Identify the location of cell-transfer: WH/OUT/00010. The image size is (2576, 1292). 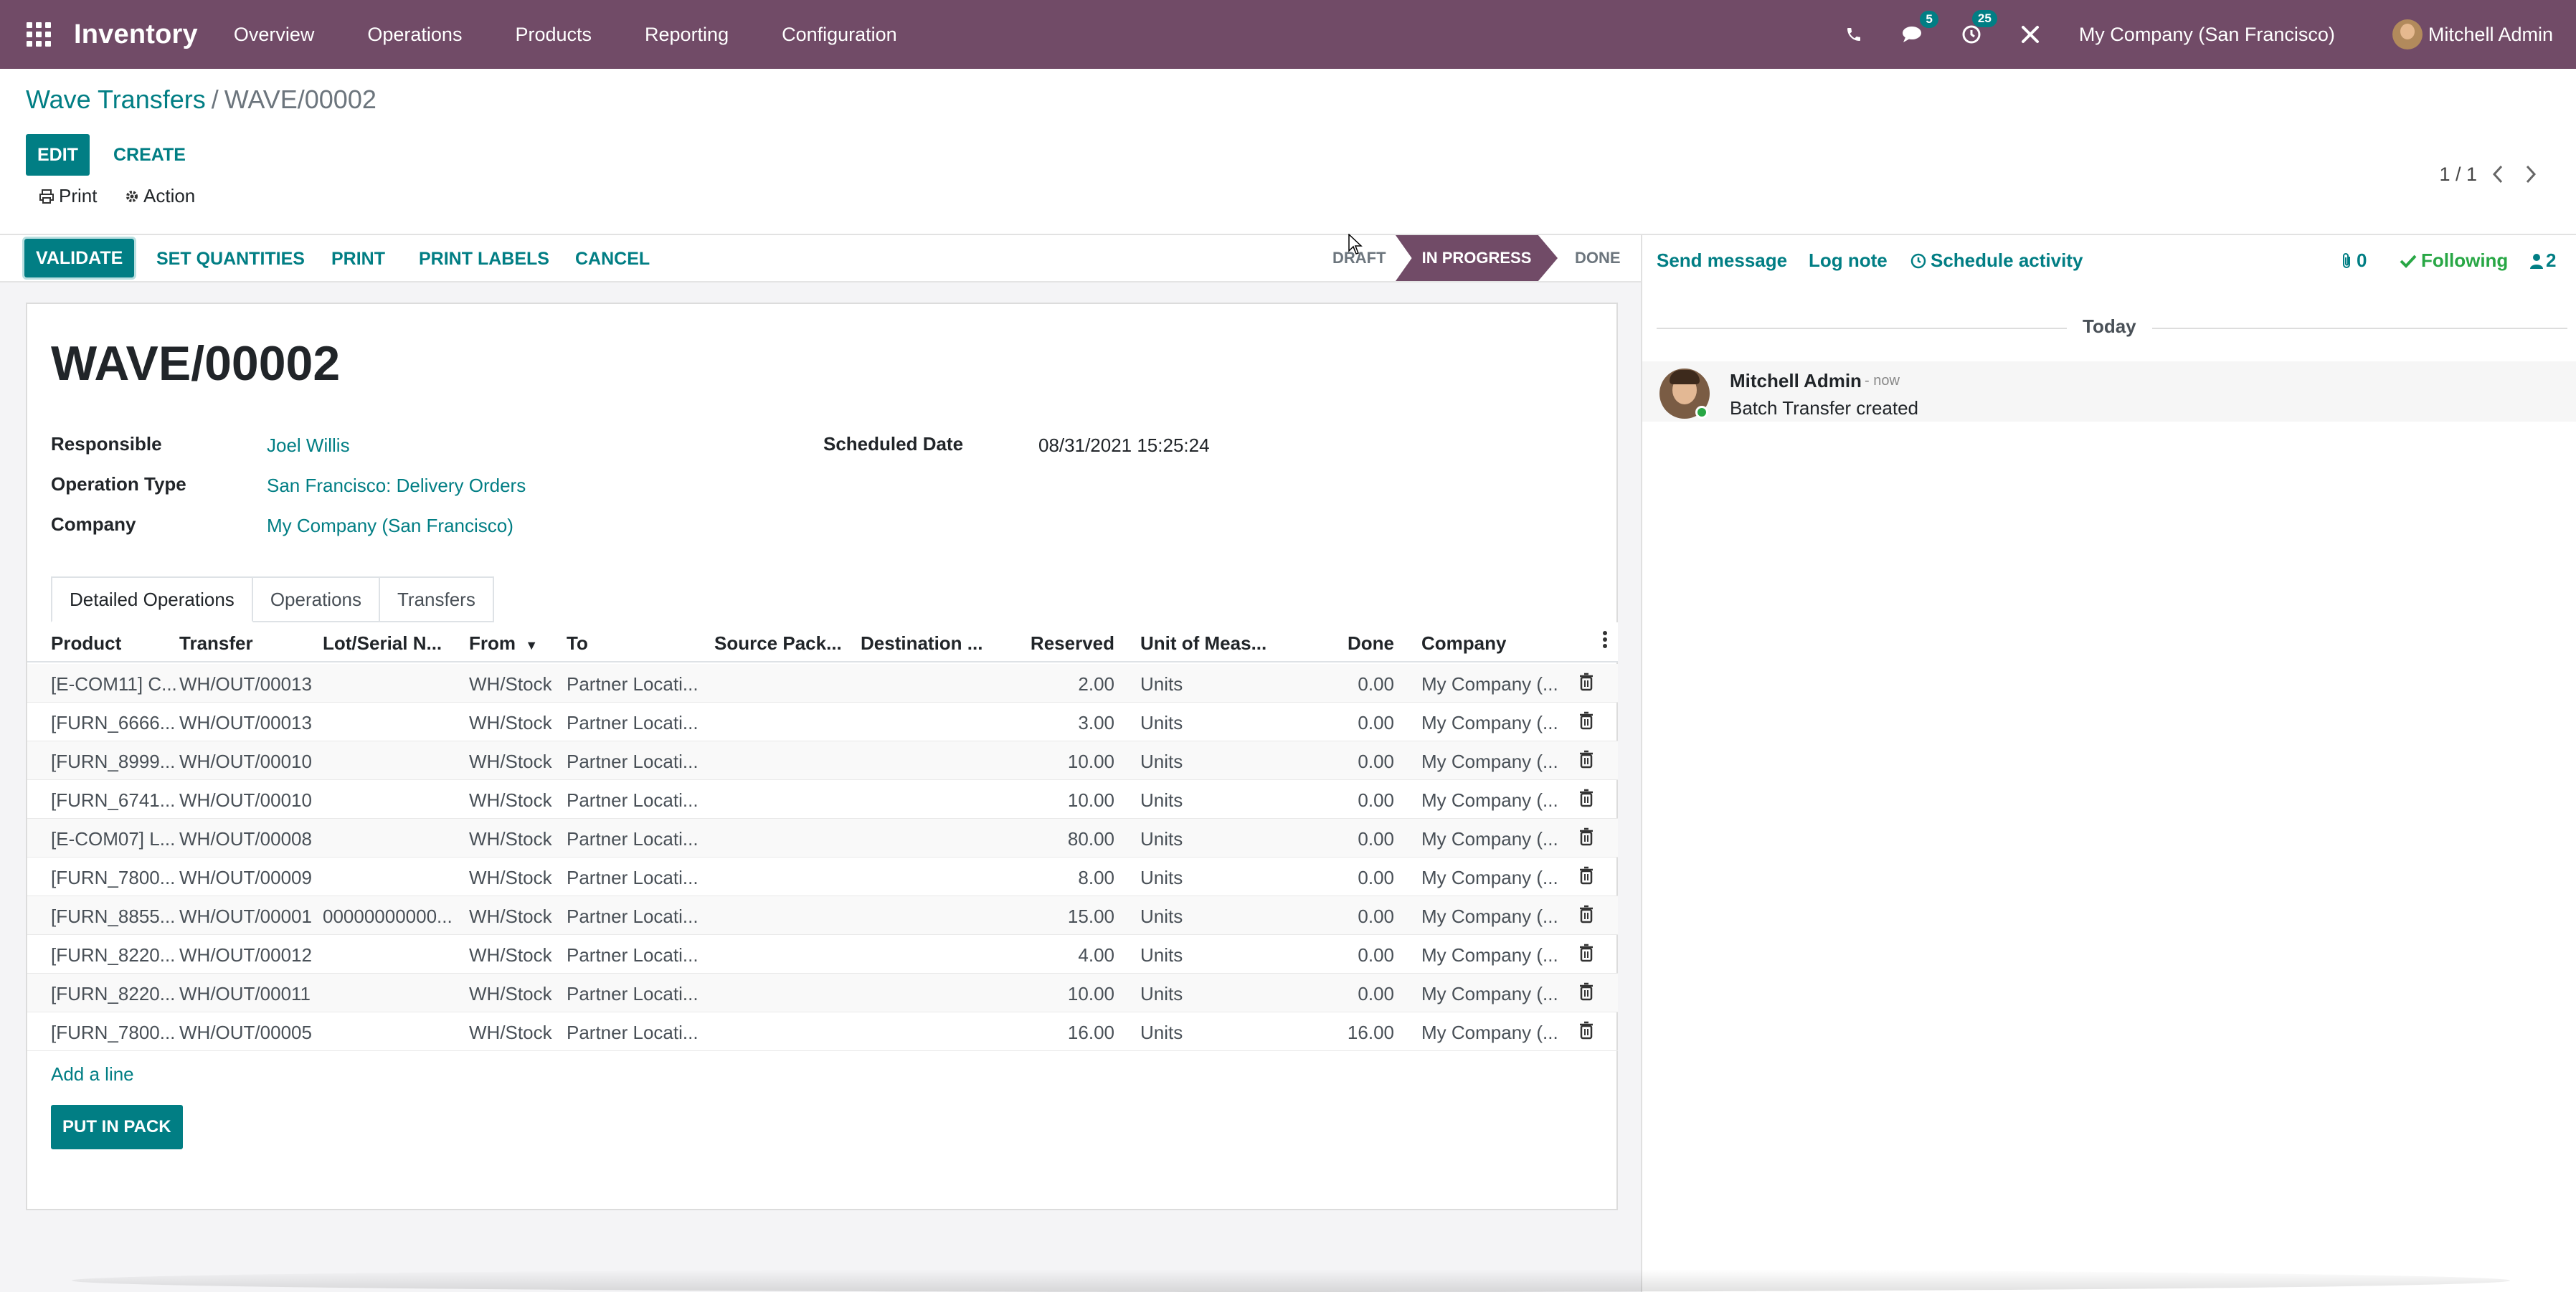
(245, 761).